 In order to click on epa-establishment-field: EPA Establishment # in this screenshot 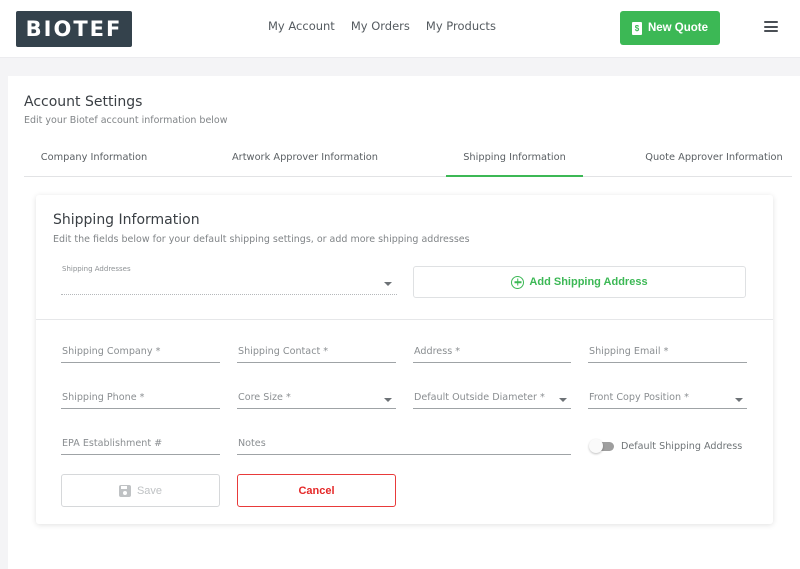, I will do `click(140, 444)`.